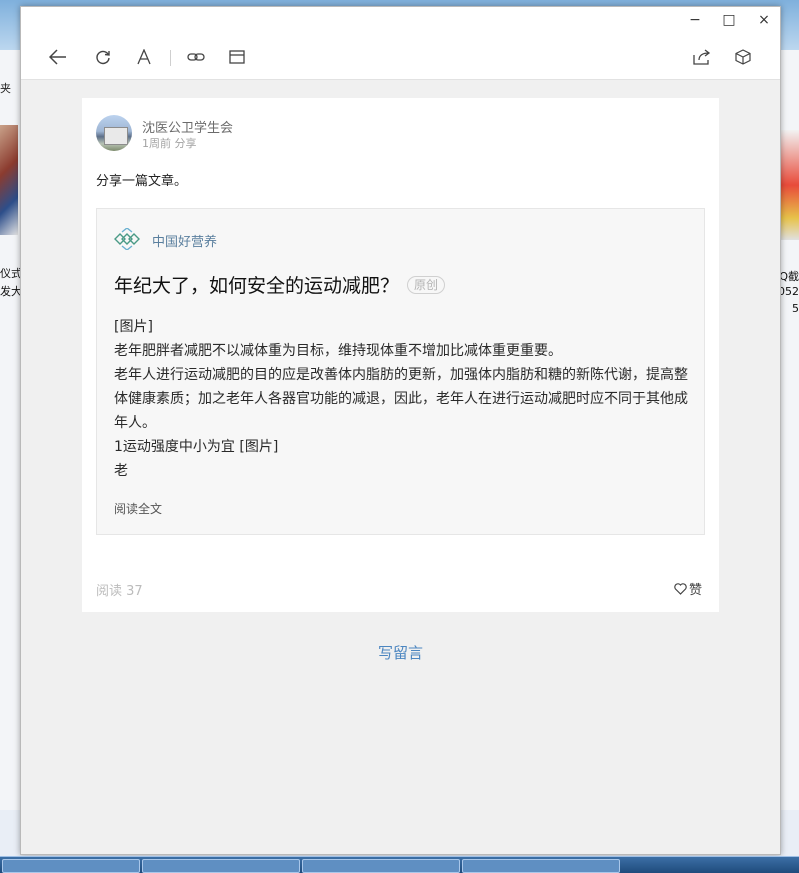  What do you see at coordinates (400, 20) in the screenshot?
I see `title-bar: − □ ×` at bounding box center [400, 20].